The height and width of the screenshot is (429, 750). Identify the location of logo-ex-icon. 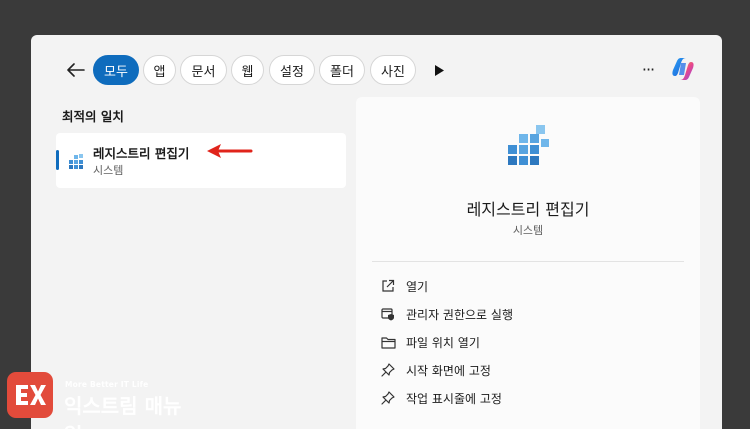
(31, 395).